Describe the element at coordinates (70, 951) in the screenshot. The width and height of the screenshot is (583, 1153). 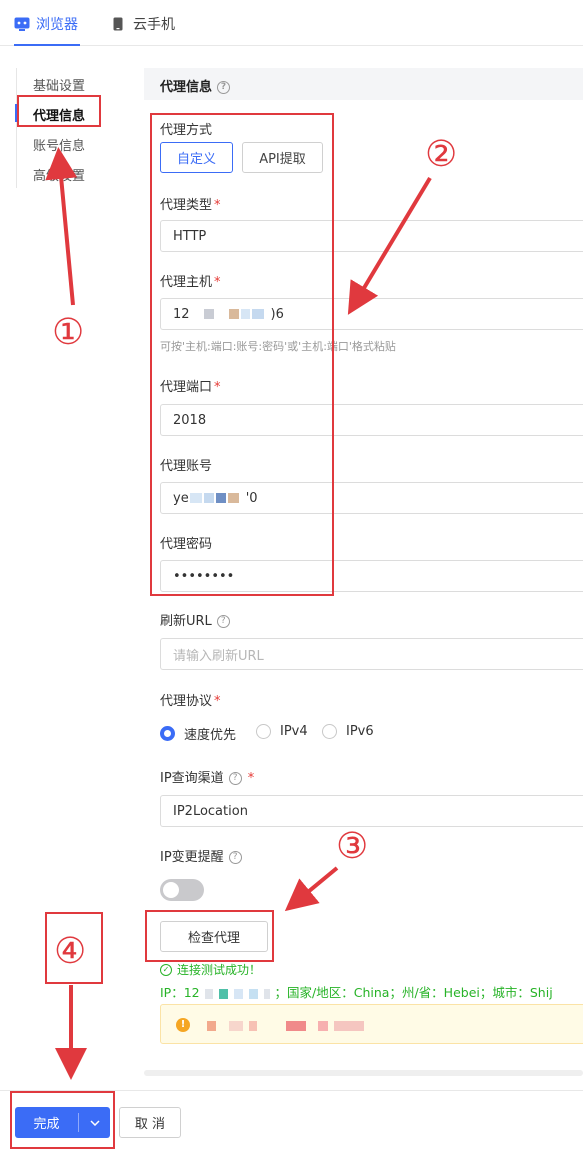
I see `annotation-number-4: ④` at that location.